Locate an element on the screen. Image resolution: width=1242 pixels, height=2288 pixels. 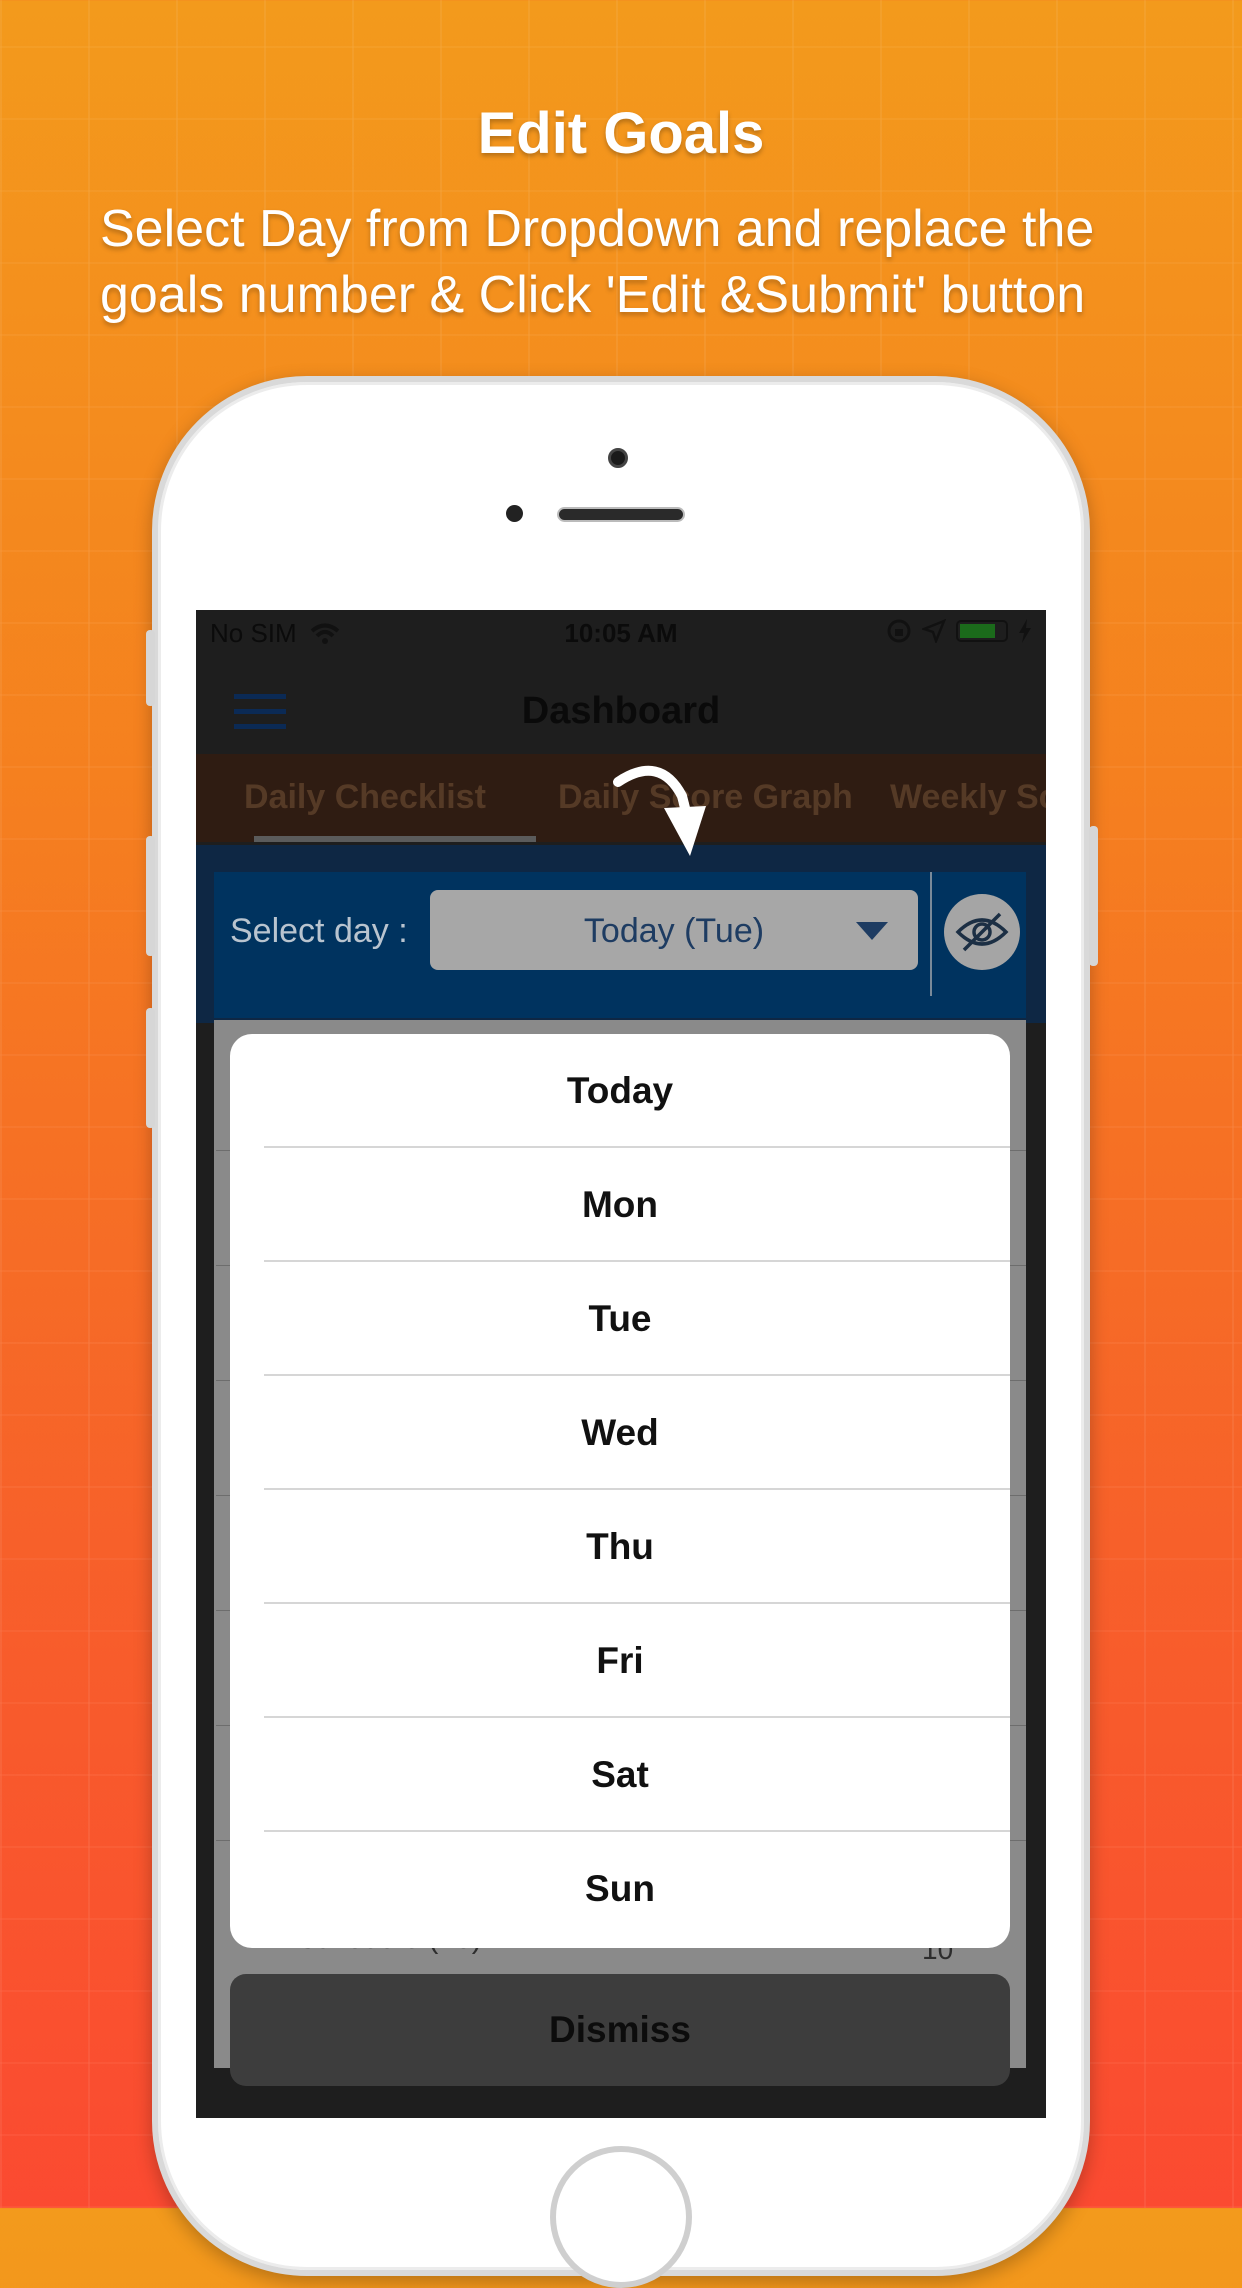
phone-mute-switch is located at coordinates (150, 668).